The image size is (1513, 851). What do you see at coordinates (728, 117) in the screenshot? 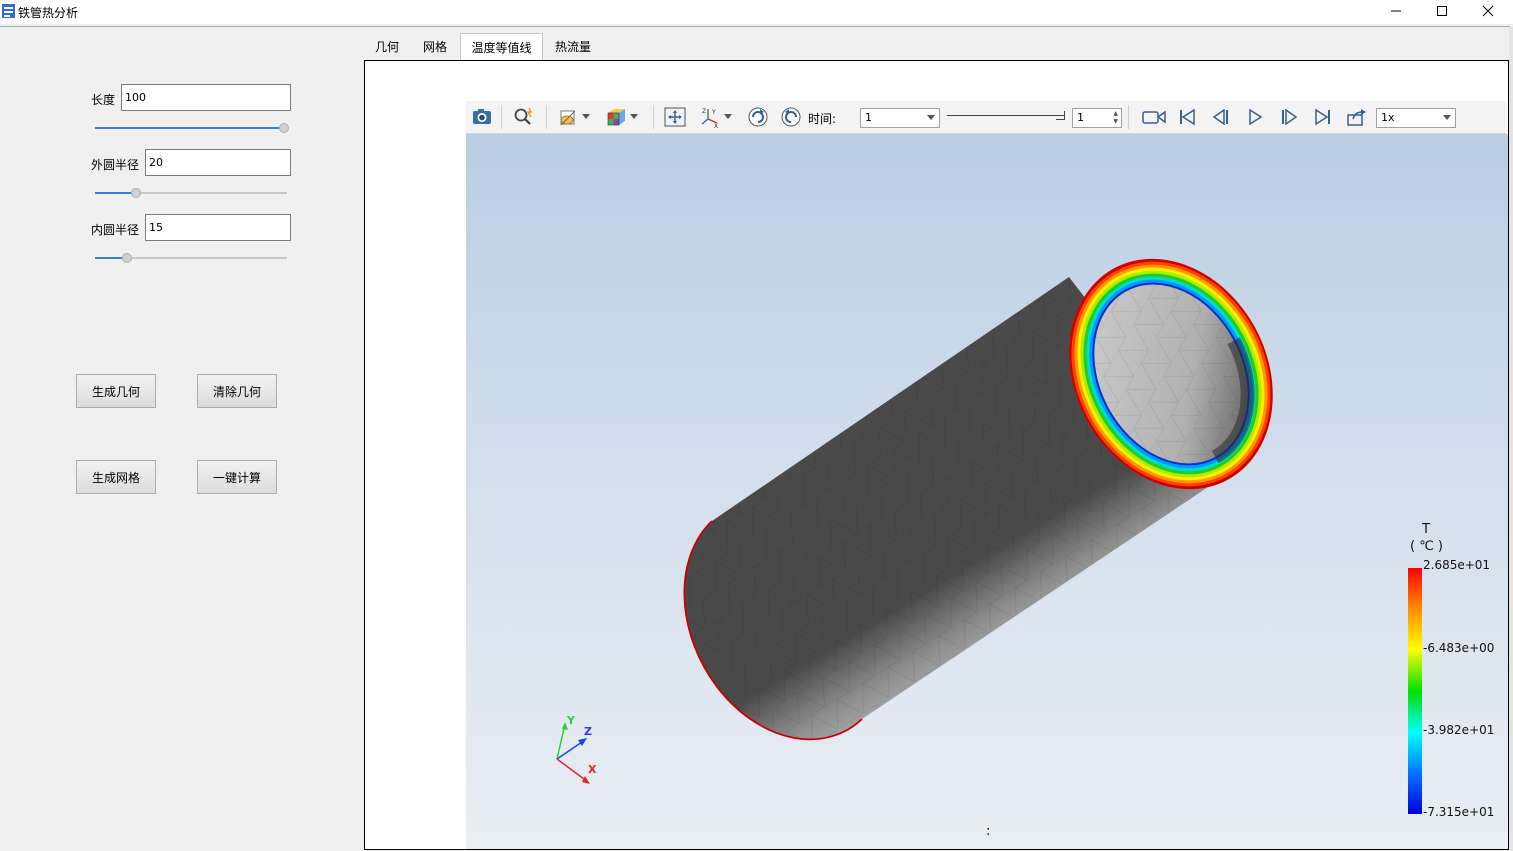
I see `axes-dropdown-icon` at bounding box center [728, 117].